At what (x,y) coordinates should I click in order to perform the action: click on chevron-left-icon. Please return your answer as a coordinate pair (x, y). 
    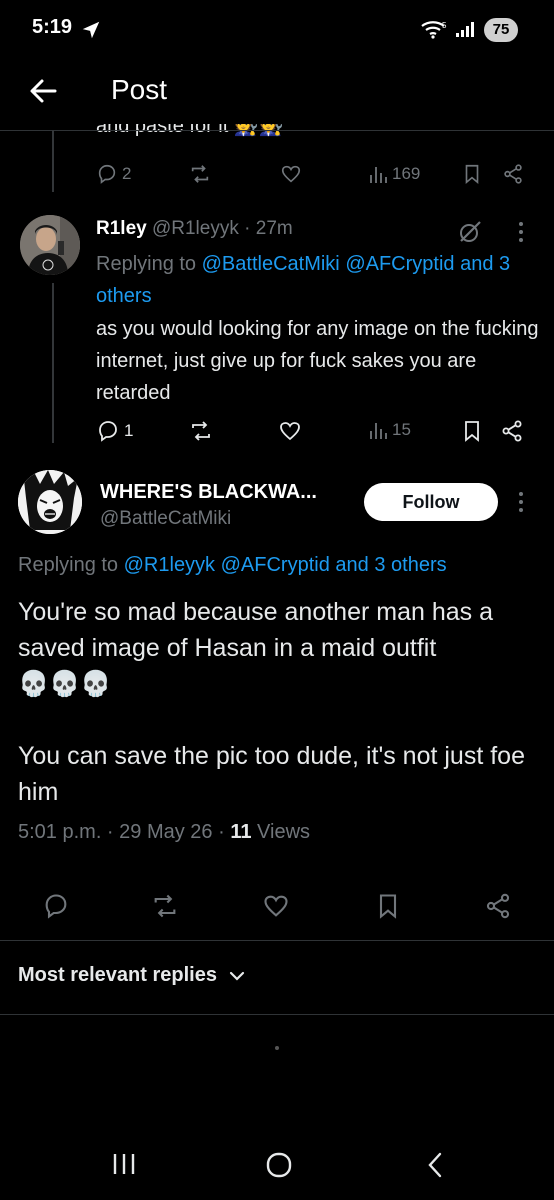
    Looking at the image, I should click on (435, 1165).